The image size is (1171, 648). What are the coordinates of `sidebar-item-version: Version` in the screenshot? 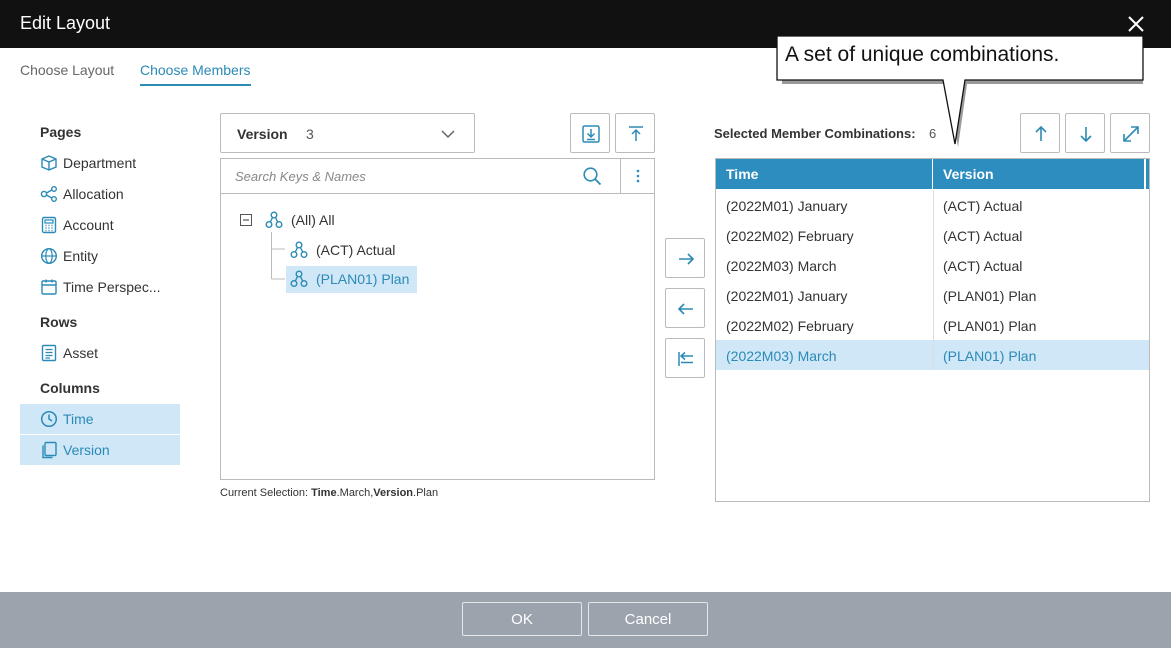 It's located at (100, 450).